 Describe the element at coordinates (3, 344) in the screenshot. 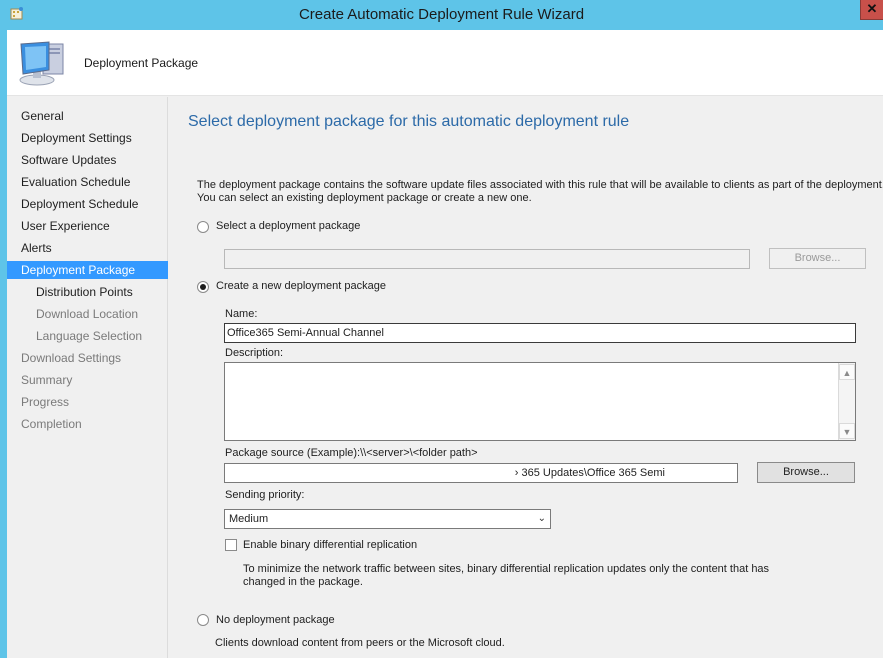

I see `window-frame-left` at that location.